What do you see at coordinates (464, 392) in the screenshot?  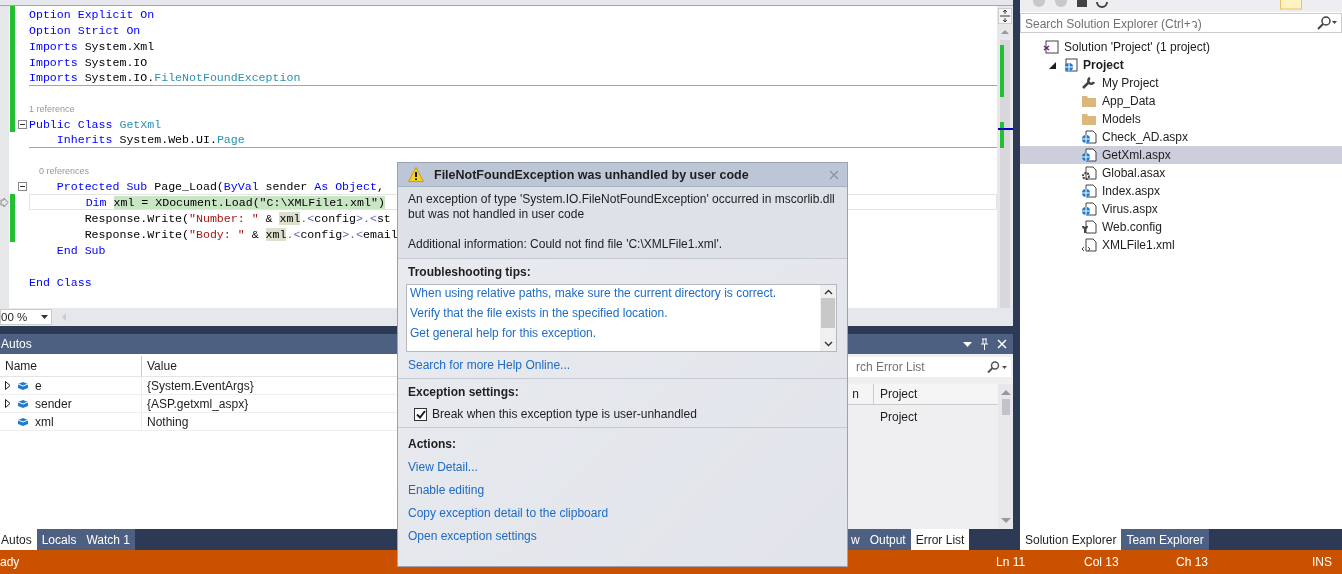 I see `section-heading: Exception settings:` at bounding box center [464, 392].